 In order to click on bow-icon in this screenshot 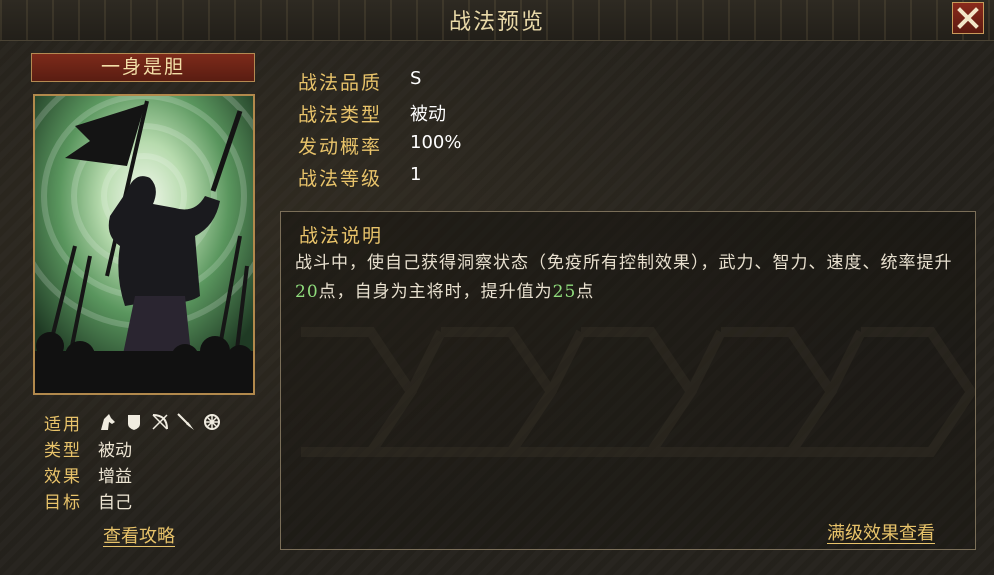, I will do `click(160, 422)`.